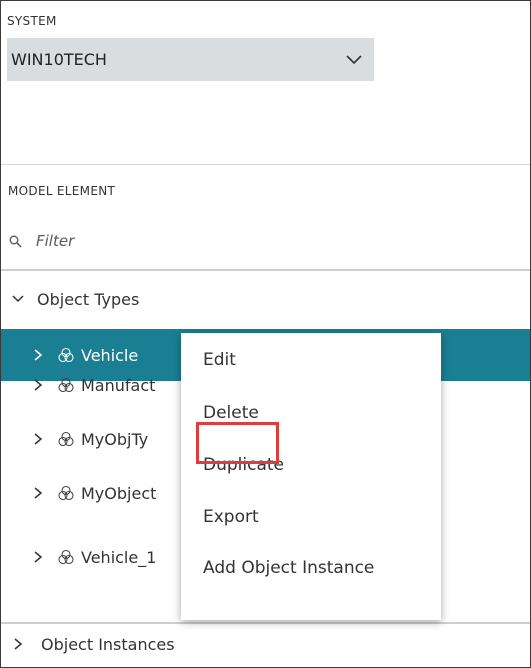 The image size is (531, 668). Describe the element at coordinates (15, 241) in the screenshot. I see `search-icon` at that location.